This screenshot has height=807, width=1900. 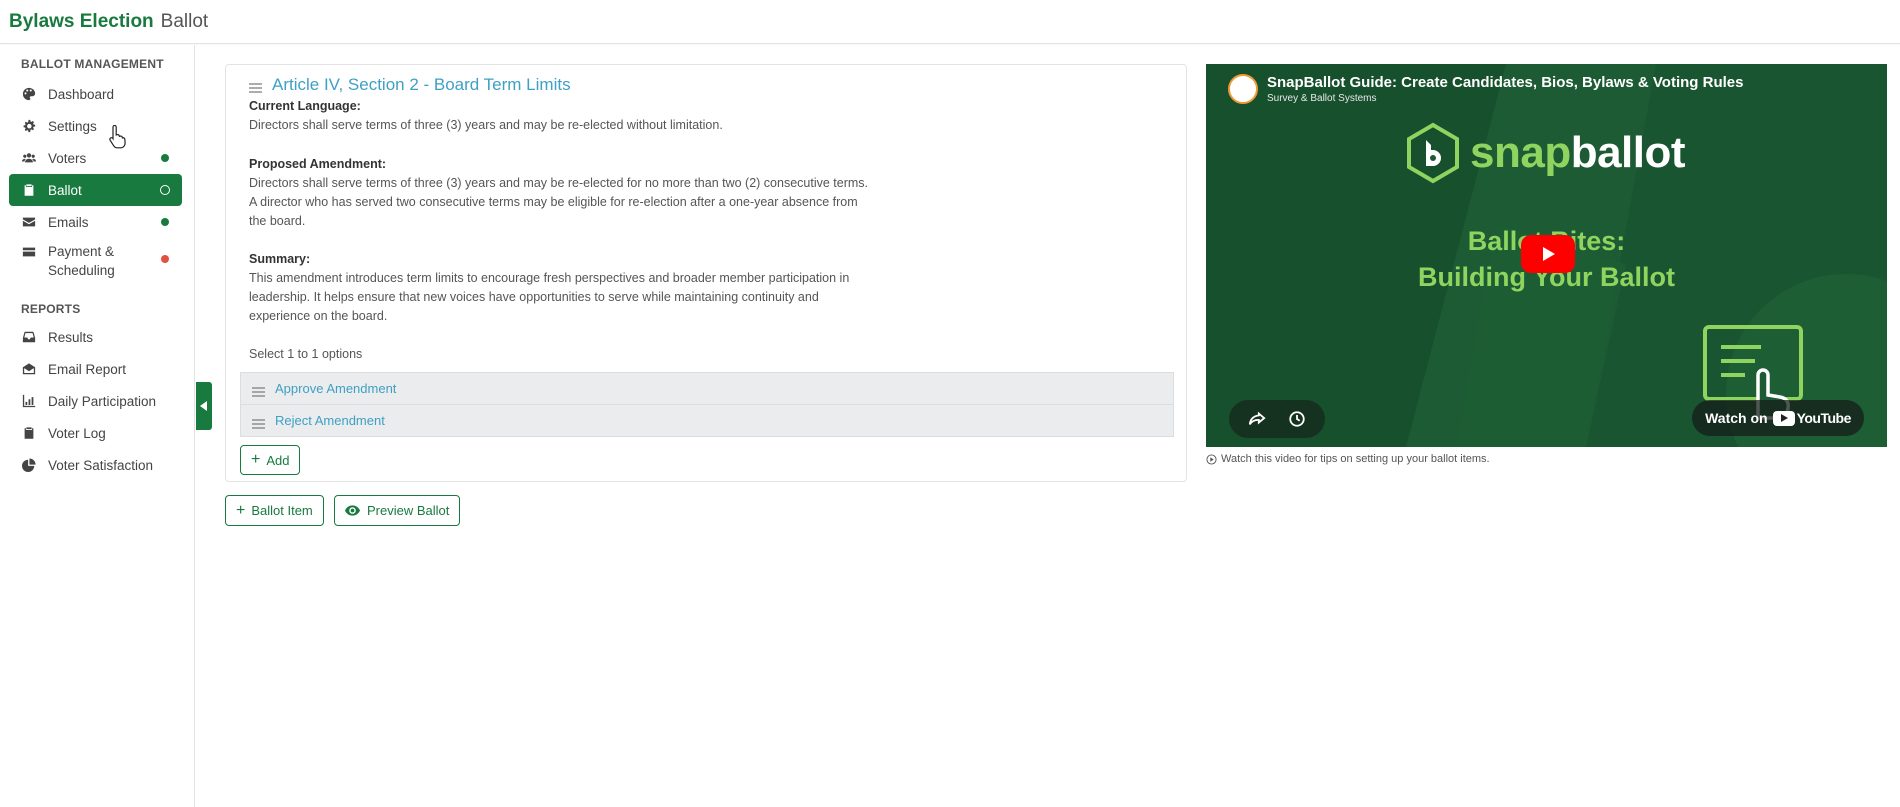 What do you see at coordinates (1736, 418) in the screenshot?
I see `watch-on-label: Watch on` at bounding box center [1736, 418].